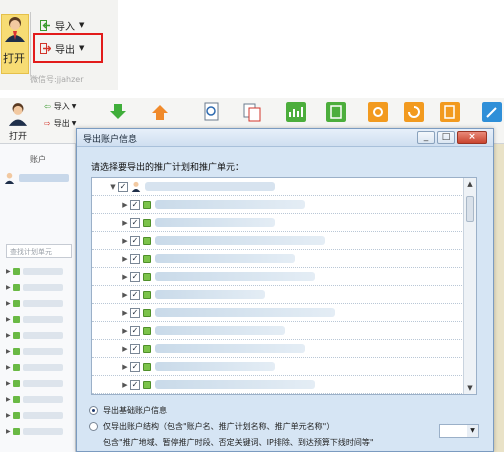 The image size is (504, 452). Describe the element at coordinates (470, 184) in the screenshot. I see `scroll-up-icon: ▲` at that location.